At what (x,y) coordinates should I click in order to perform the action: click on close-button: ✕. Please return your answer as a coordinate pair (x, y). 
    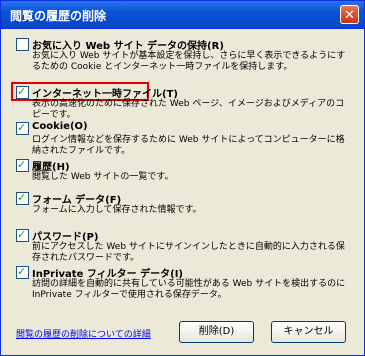
    Looking at the image, I should click on (349, 14).